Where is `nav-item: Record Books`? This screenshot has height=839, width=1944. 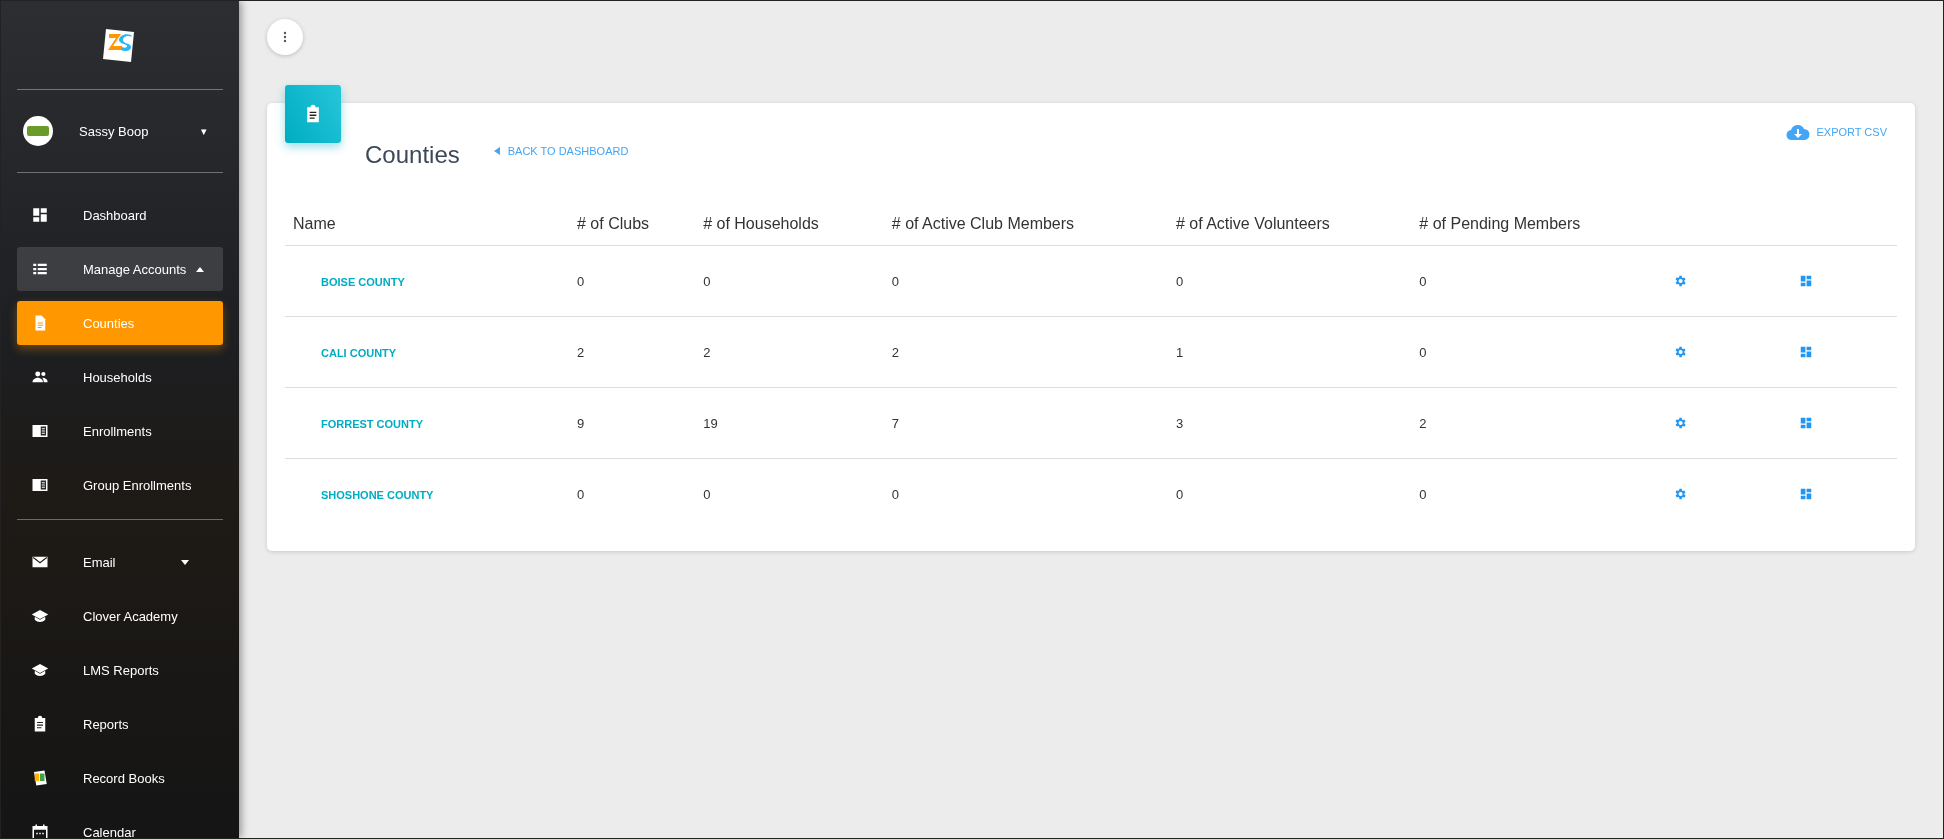 nav-item: Record Books is located at coordinates (120, 778).